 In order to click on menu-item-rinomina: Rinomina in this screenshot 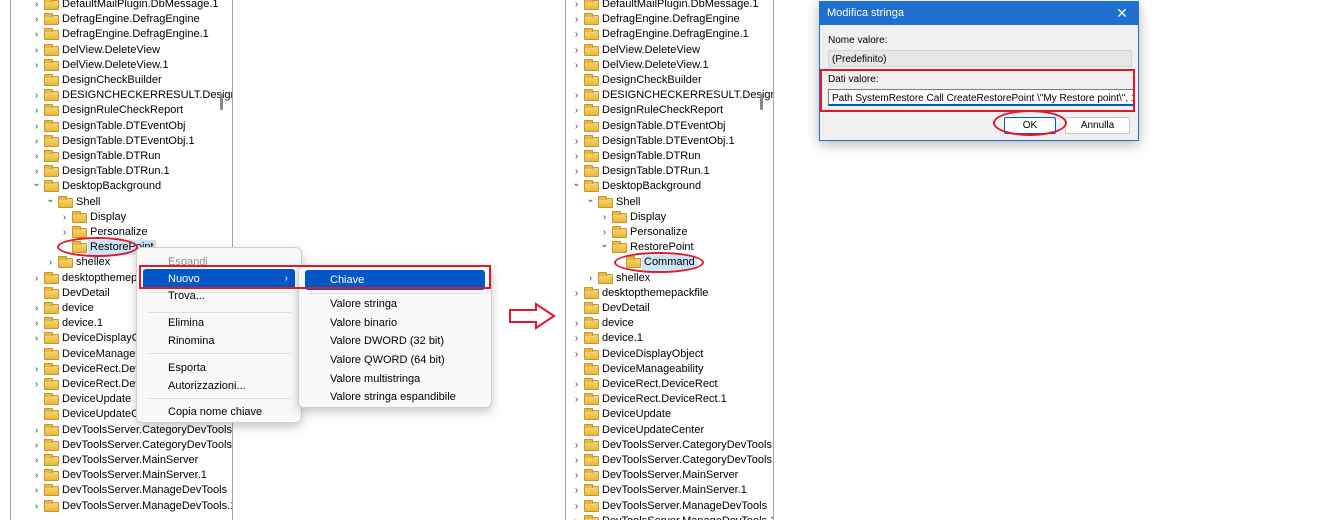, I will do `click(219, 341)`.